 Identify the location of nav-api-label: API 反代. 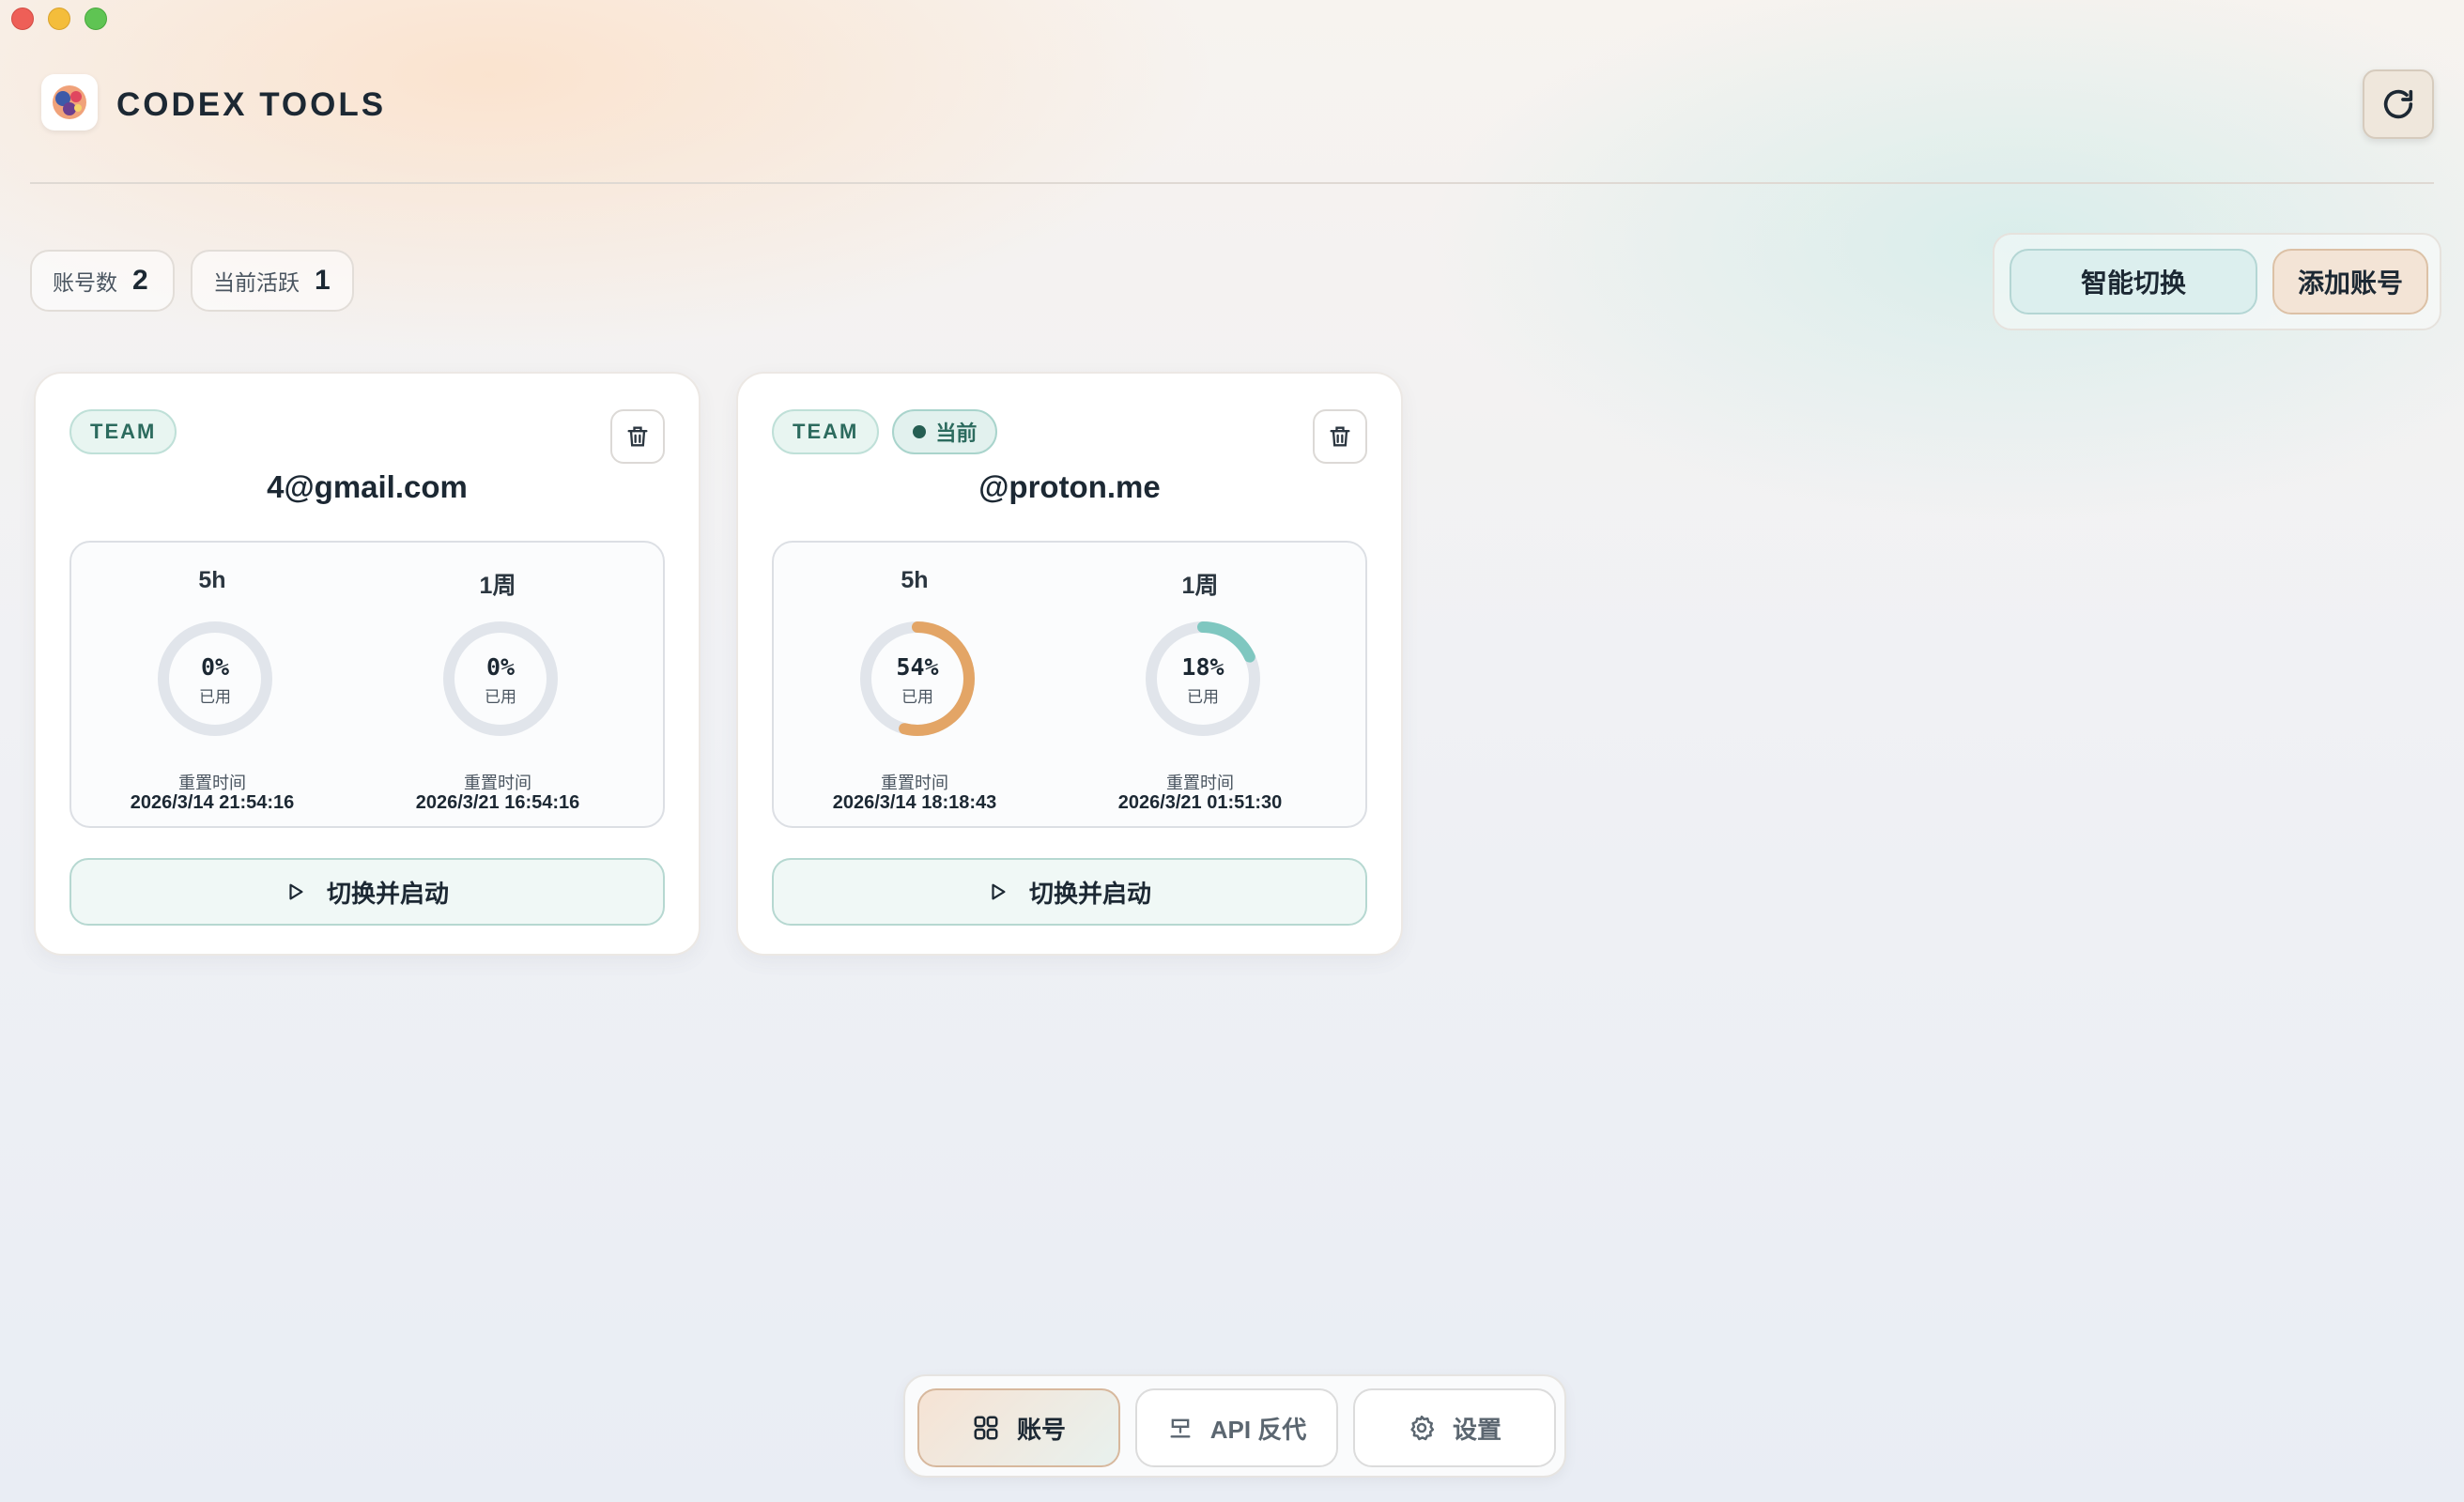
(1258, 1429).